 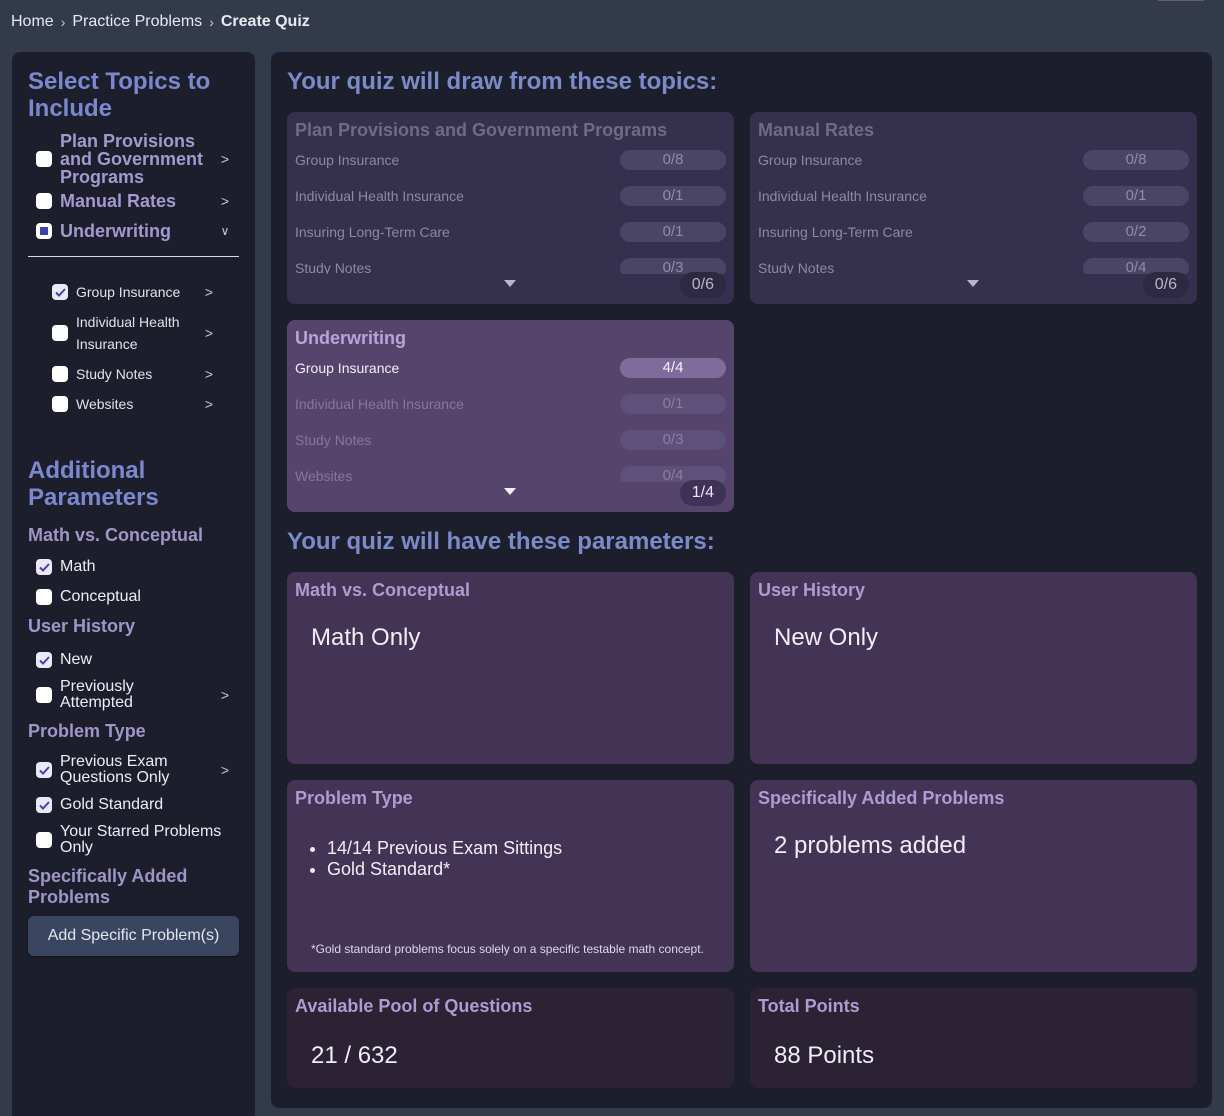 I want to click on subtopic-item: Websites >, so click(x=145, y=404).